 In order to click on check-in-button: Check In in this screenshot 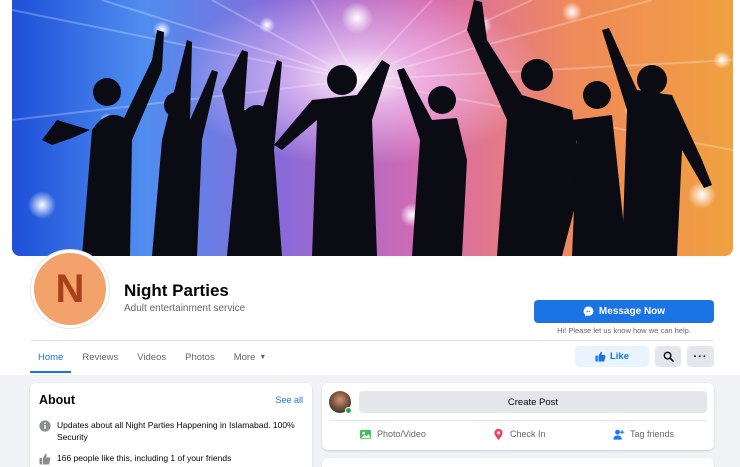, I will do `click(519, 434)`.